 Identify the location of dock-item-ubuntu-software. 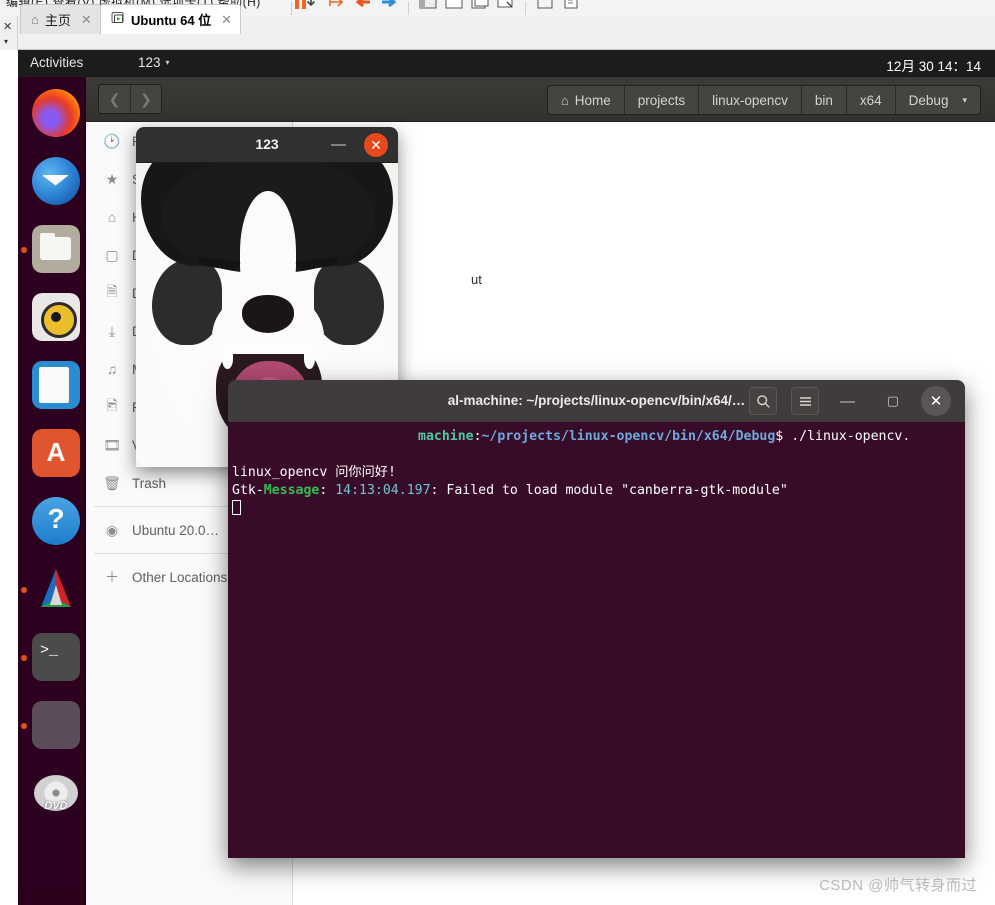
(56, 453).